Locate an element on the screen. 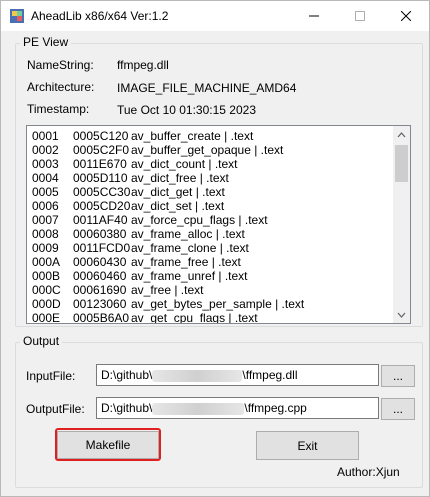  export-row: 0002 0005C2F0 av_buffer_get_opaque | .text is located at coordinates (221, 150).